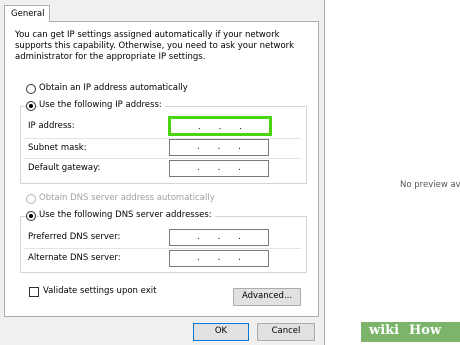 Image resolution: width=460 pixels, height=345 pixels. What do you see at coordinates (34, 292) in the screenshot?
I see `validate-settings-checkbox` at bounding box center [34, 292].